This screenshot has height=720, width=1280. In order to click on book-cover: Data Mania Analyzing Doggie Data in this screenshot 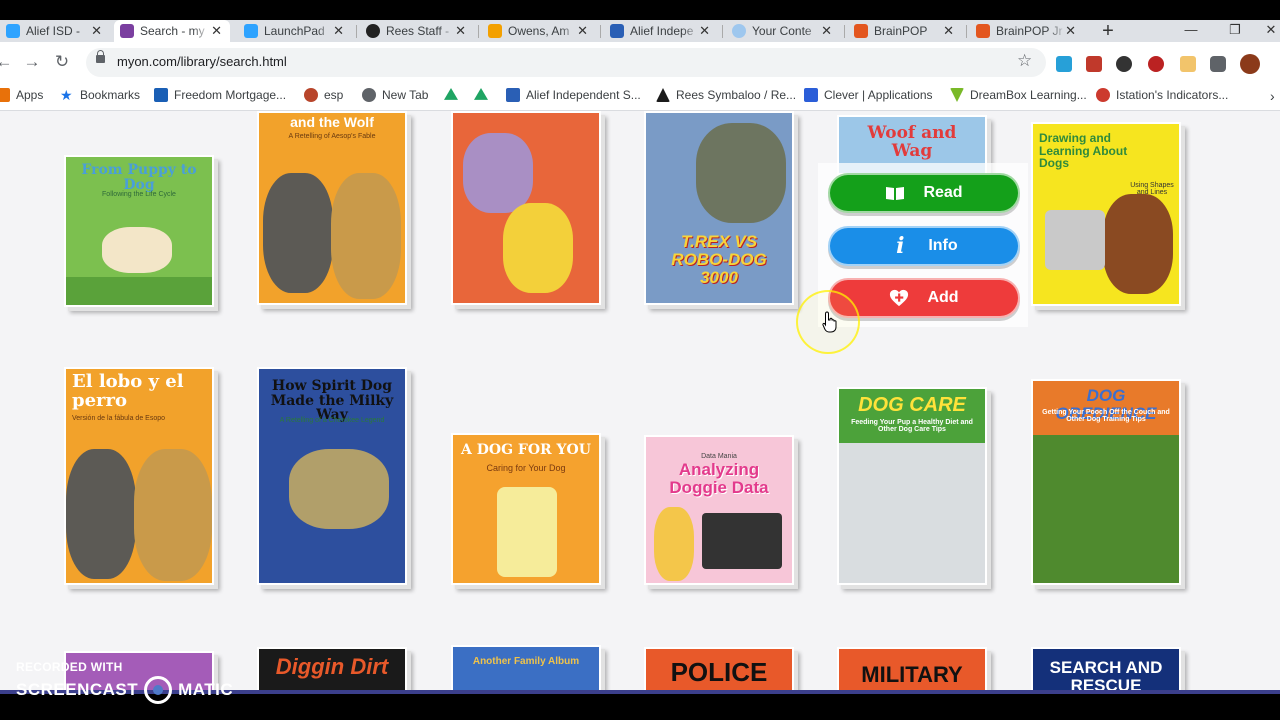, I will do `click(719, 510)`.